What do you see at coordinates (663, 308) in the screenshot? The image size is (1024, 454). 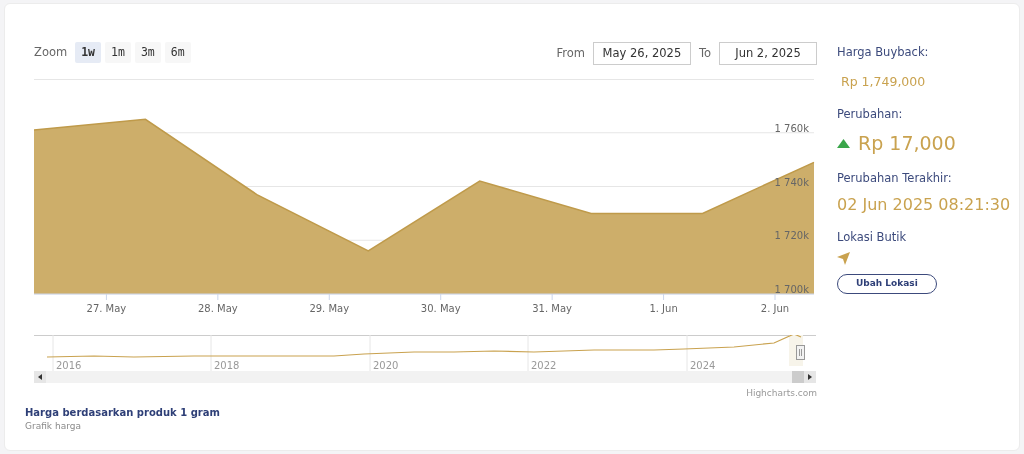 I see `axis-label: 1. Jun` at bounding box center [663, 308].